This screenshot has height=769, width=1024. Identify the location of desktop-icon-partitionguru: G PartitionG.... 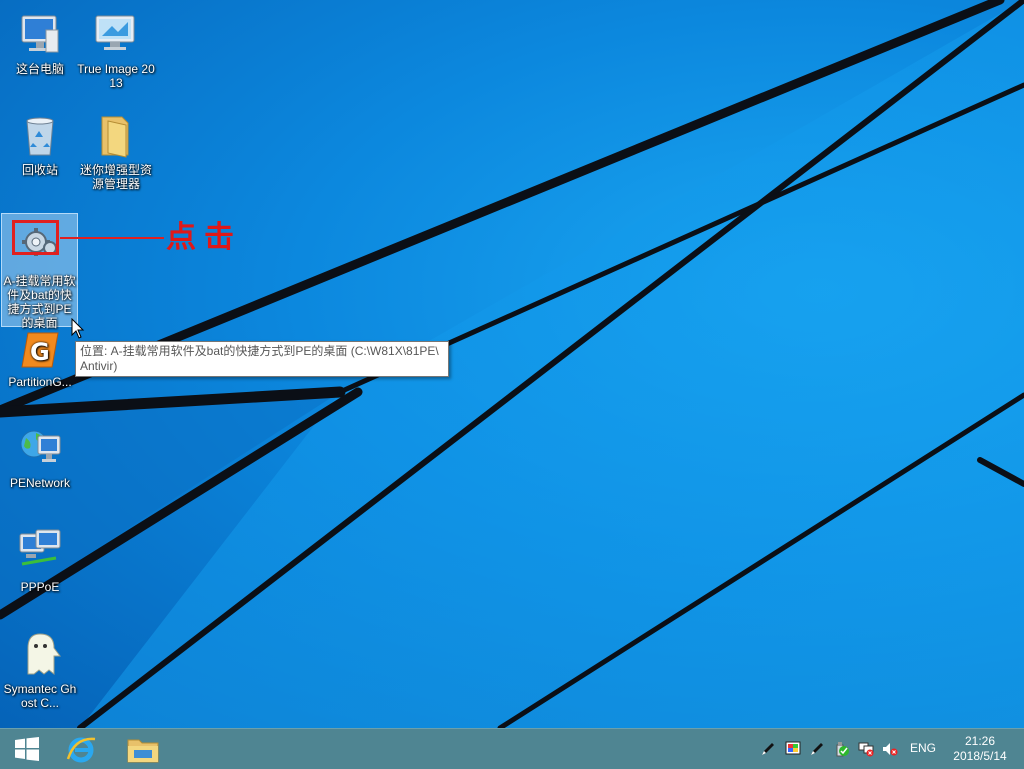
(40, 358).